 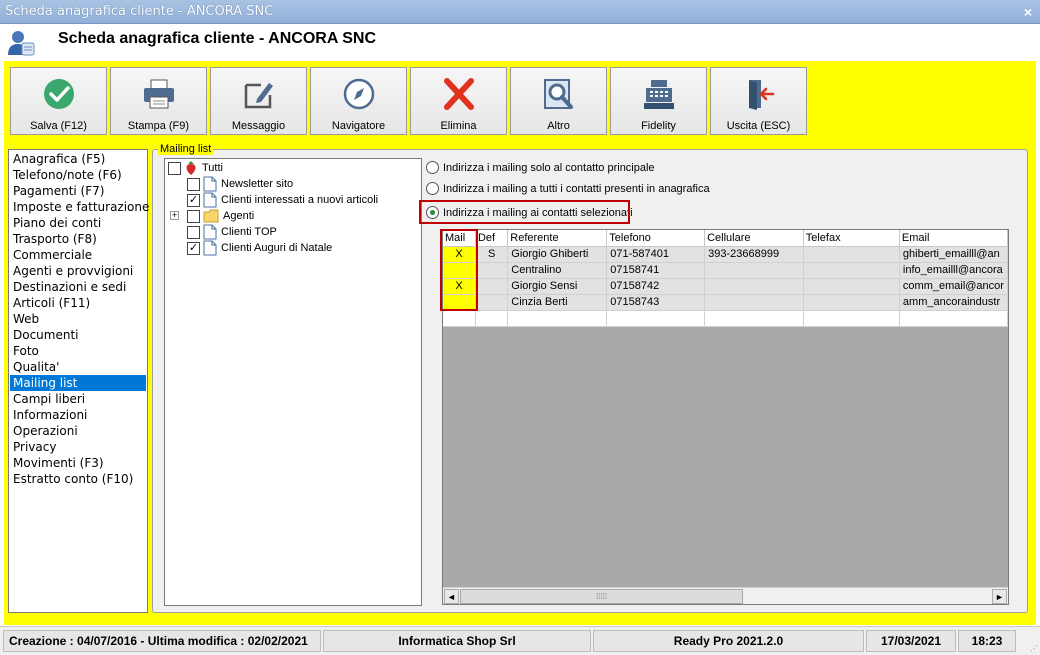 What do you see at coordinates (78, 191) in the screenshot?
I see `nav-item-pagamenti: Pagamenti (F7)` at bounding box center [78, 191].